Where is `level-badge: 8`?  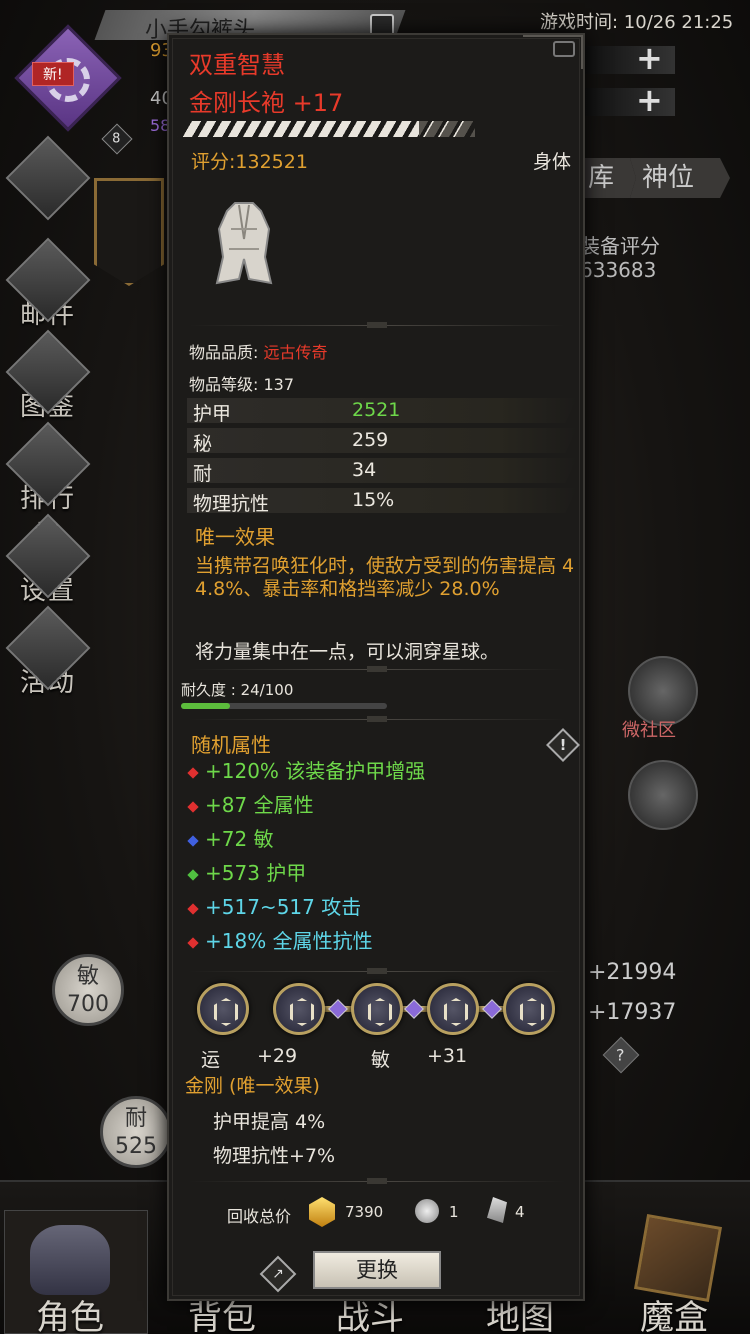
level-badge: 8 is located at coordinates (117, 139).